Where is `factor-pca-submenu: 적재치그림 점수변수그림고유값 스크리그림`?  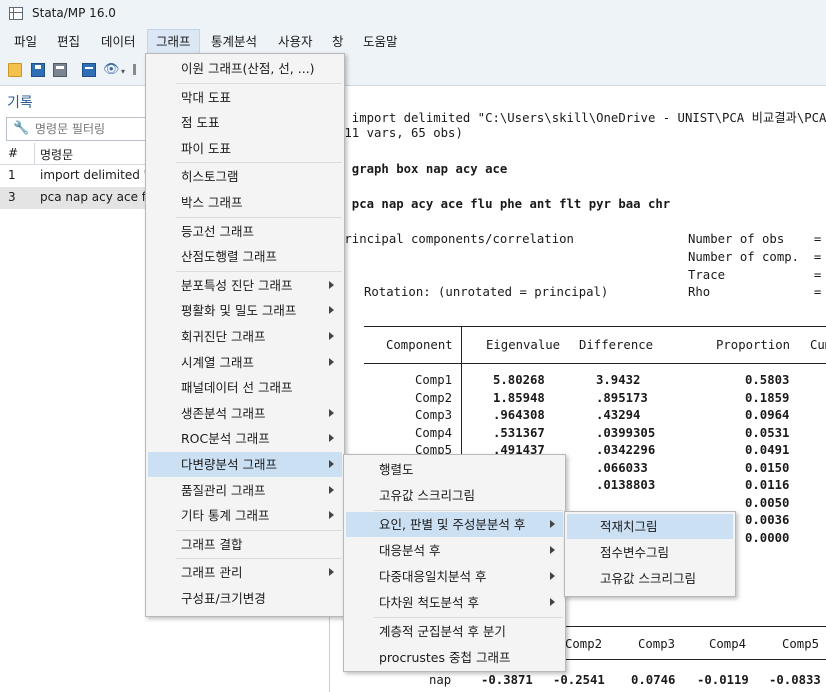 factor-pca-submenu: 적재치그림 점수변수그림고유값 스크리그림 is located at coordinates (650, 554).